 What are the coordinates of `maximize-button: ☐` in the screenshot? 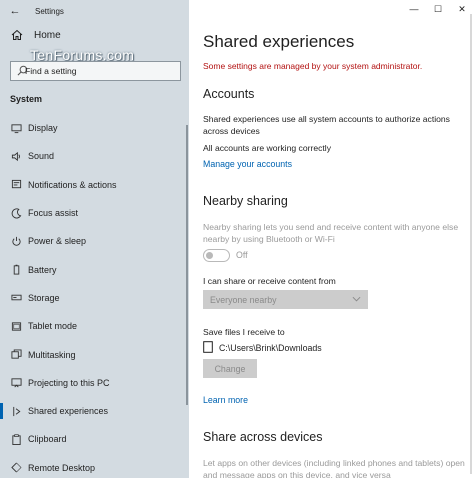 It's located at (438, 9).